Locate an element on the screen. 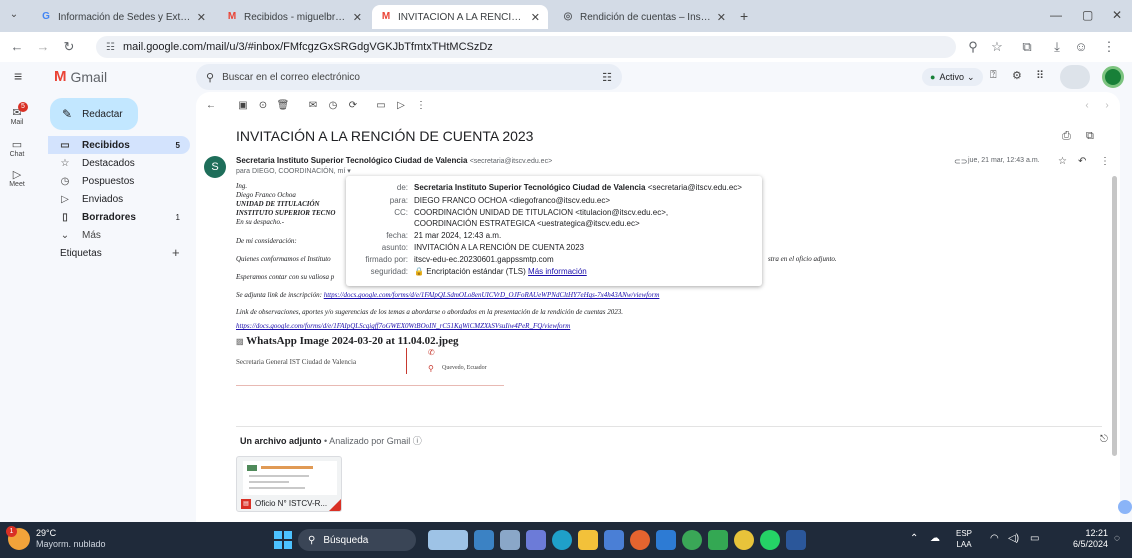 This screenshot has height=558, width=1132. volume-icon: ◁) is located at coordinates (1013, 538).